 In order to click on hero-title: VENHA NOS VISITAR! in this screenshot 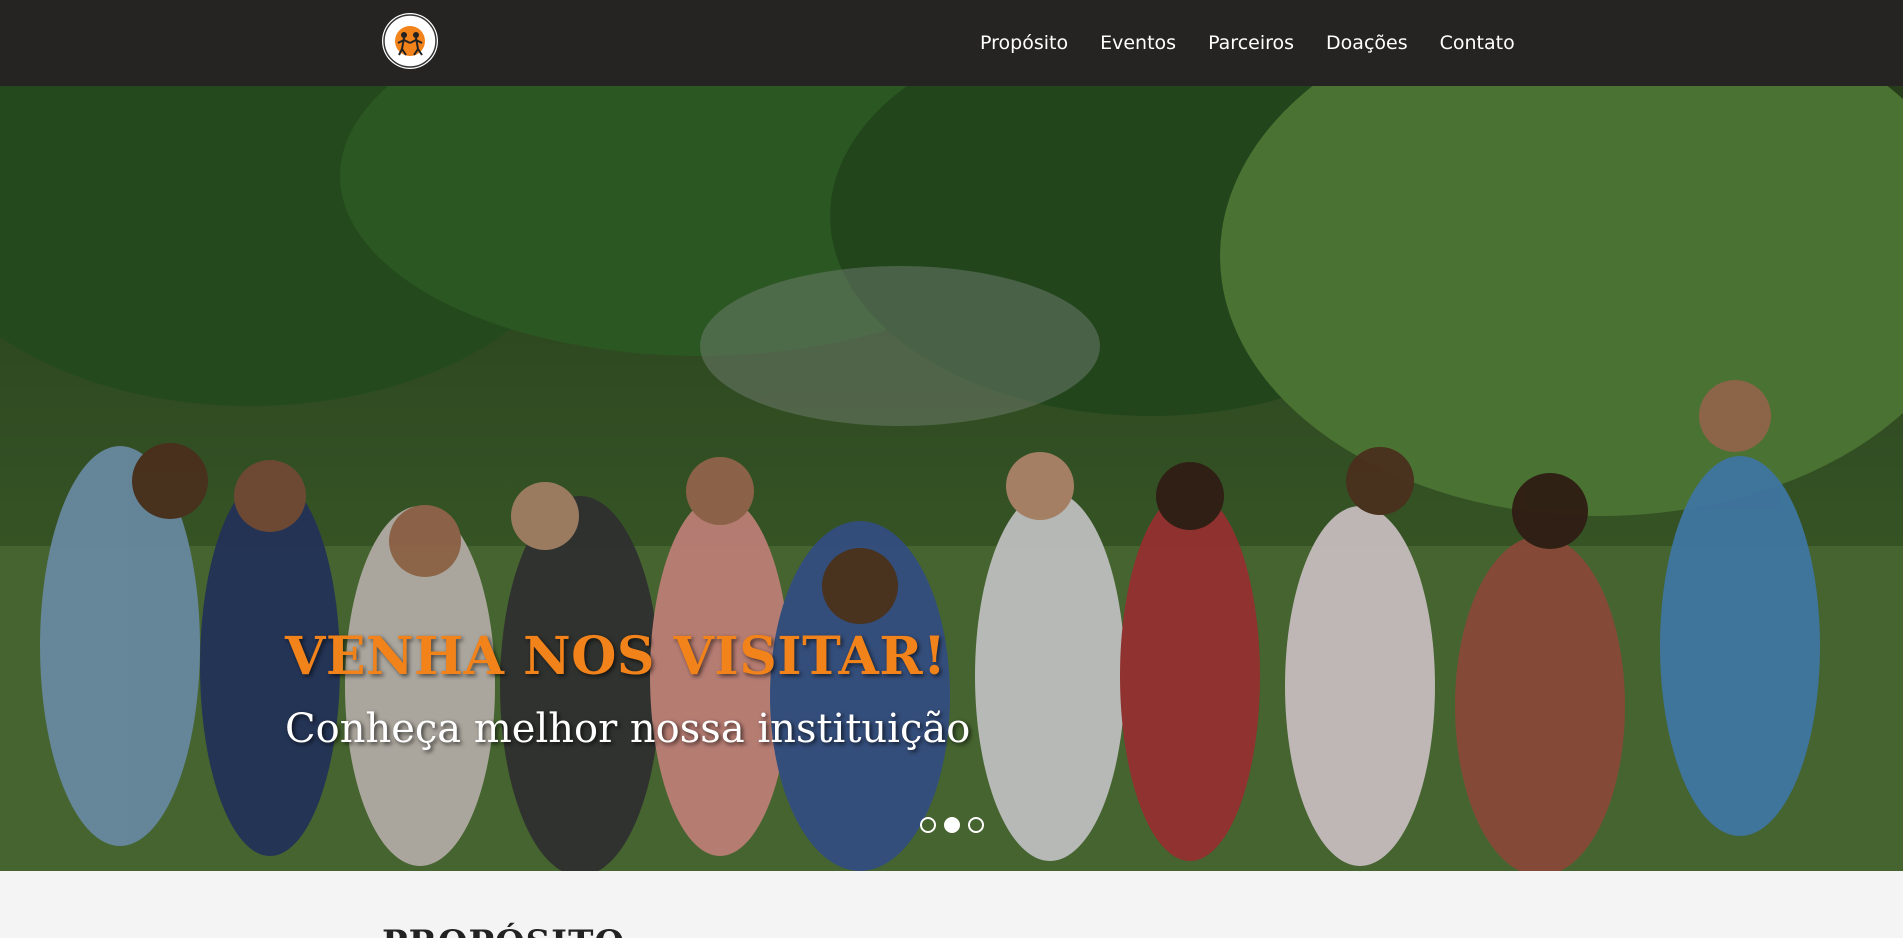, I will do `click(616, 656)`.